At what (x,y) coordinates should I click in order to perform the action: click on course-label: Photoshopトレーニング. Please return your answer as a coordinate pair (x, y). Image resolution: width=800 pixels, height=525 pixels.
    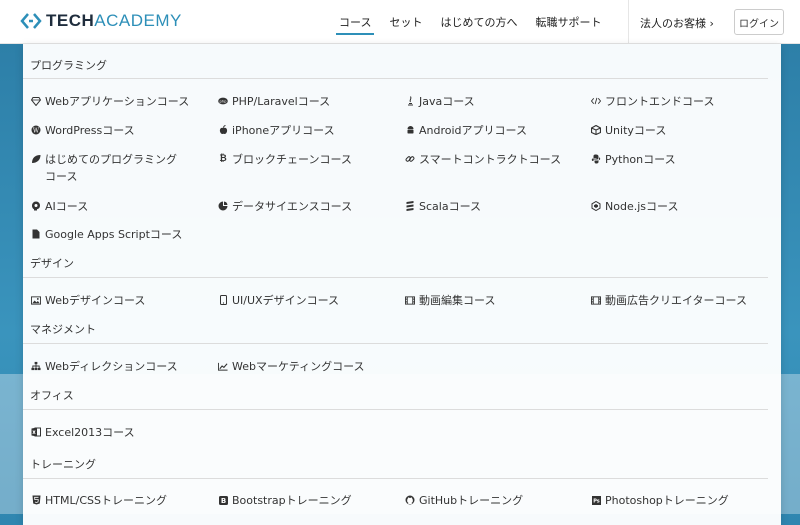
    Looking at the image, I should click on (667, 500).